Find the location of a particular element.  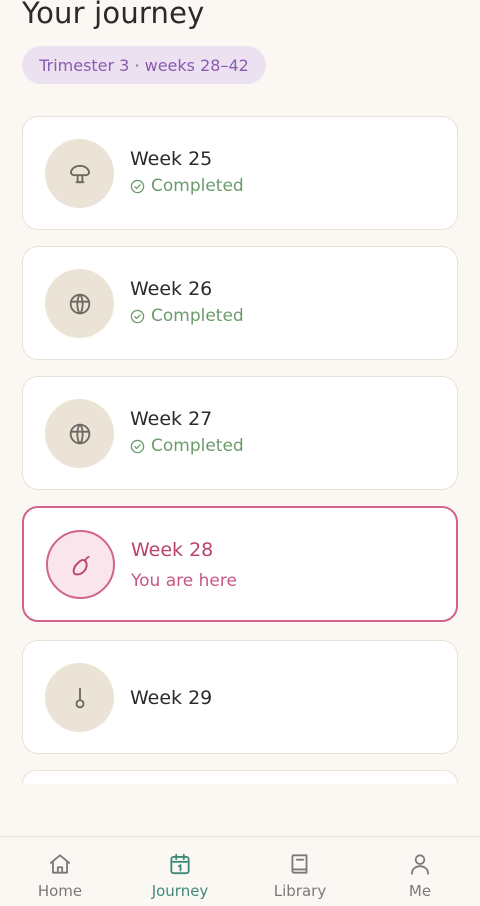

nav-label: Journey is located at coordinates (180, 891).